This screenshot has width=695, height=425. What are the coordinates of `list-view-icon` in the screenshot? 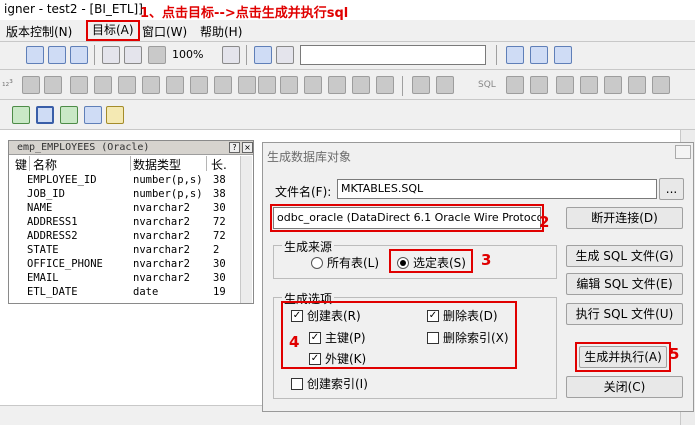 It's located at (57, 55).